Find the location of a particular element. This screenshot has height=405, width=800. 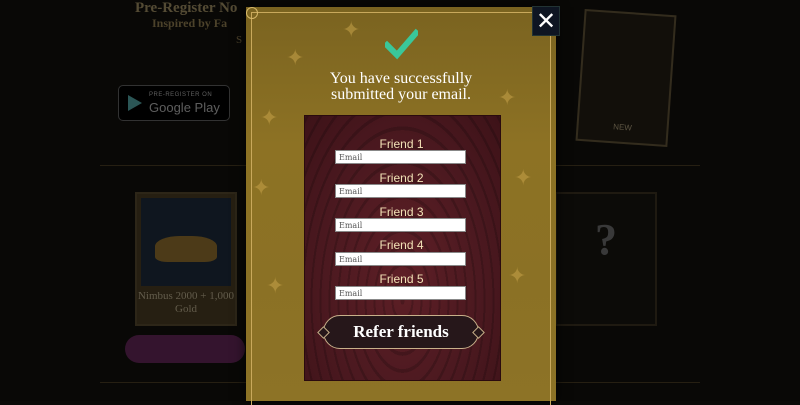

corner-ornament is located at coordinates (252, 13).